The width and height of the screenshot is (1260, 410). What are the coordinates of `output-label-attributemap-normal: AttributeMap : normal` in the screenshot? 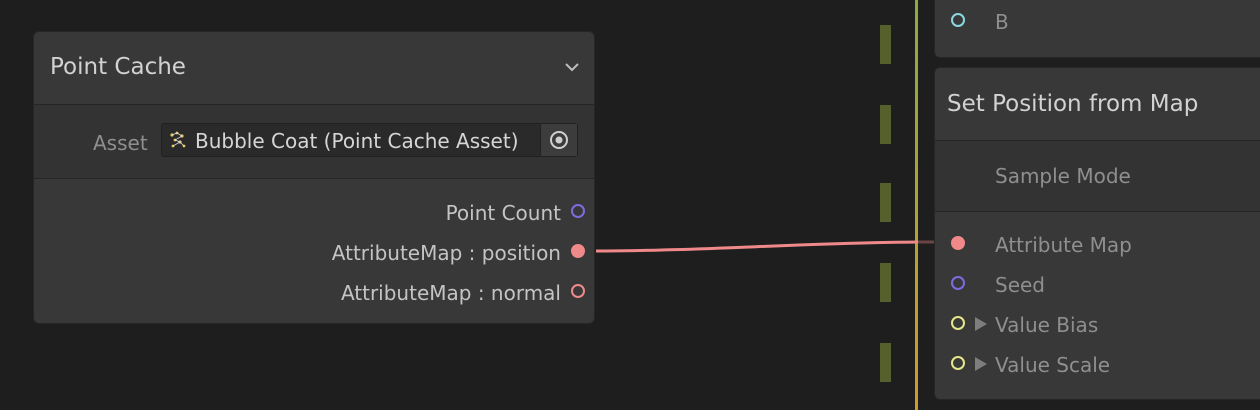 It's located at (450, 293).